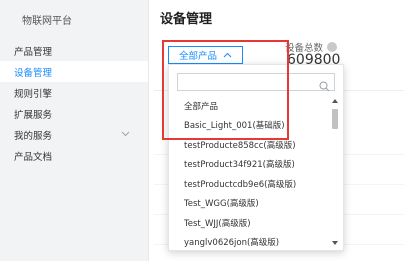 Image resolution: width=404 pixels, height=261 pixels. Describe the element at coordinates (251, 145) in the screenshot. I see `dropdown-option: testProducte858cc(高级版)` at that location.